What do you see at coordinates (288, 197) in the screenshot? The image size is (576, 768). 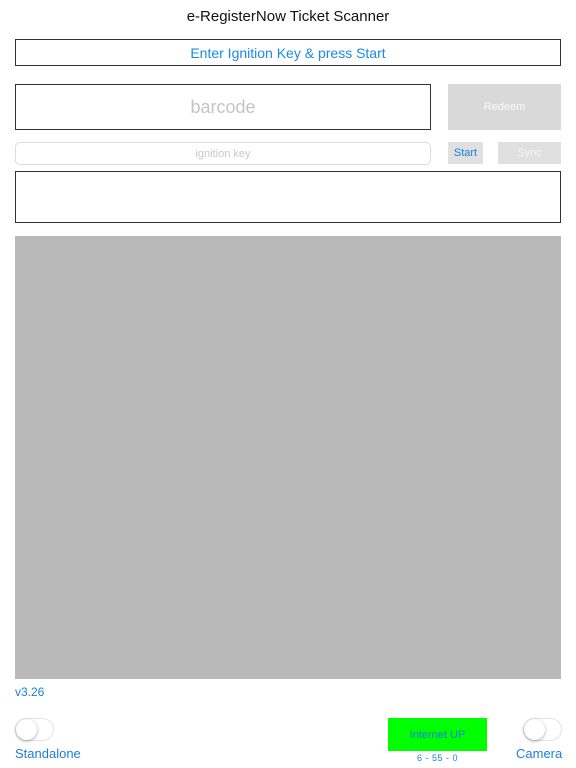 I see `message-box` at bounding box center [288, 197].